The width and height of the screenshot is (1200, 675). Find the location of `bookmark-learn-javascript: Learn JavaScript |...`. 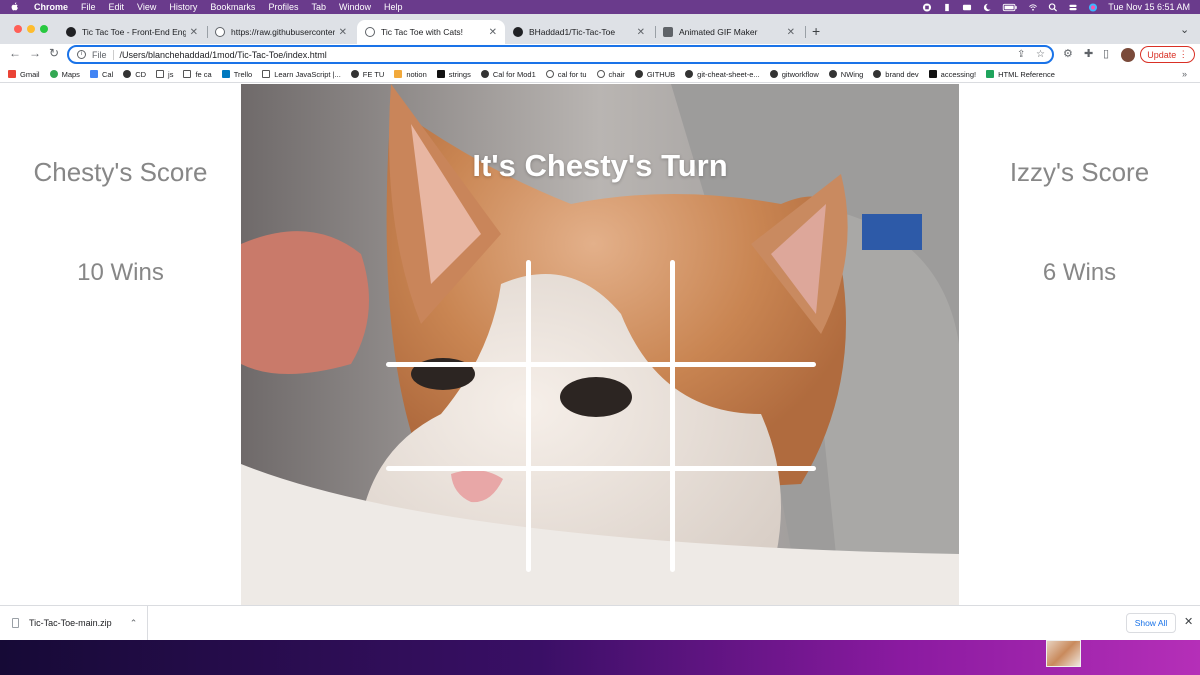

bookmark-learn-javascript: Learn JavaScript |... is located at coordinates (301, 74).